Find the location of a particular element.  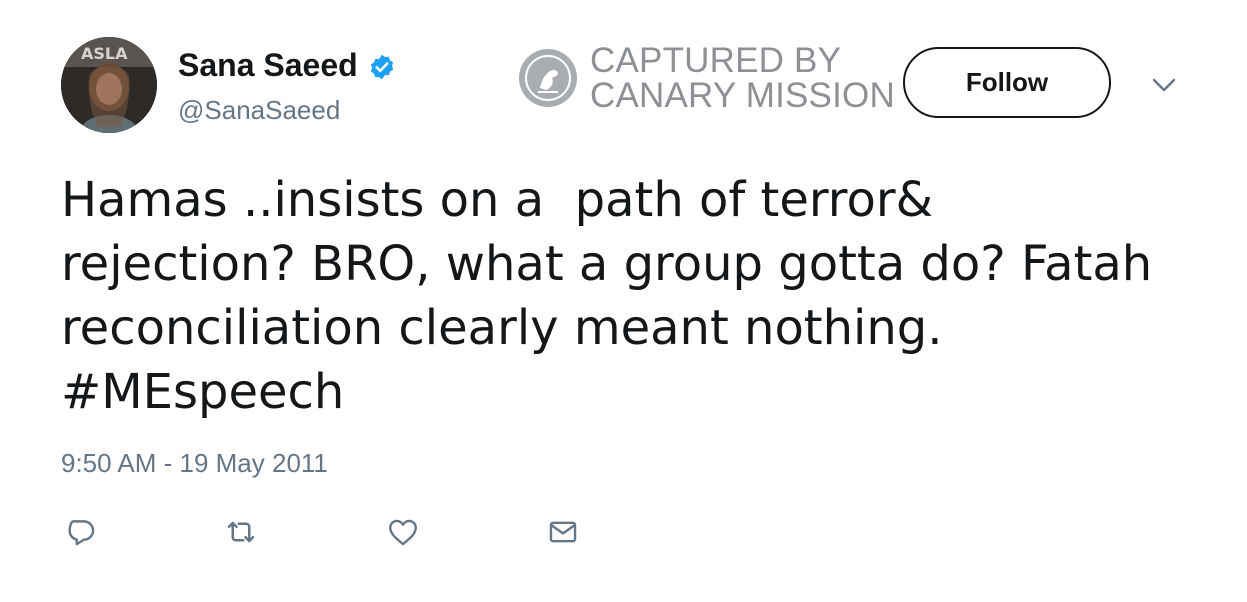

canary-logo-icon is located at coordinates (548, 78).